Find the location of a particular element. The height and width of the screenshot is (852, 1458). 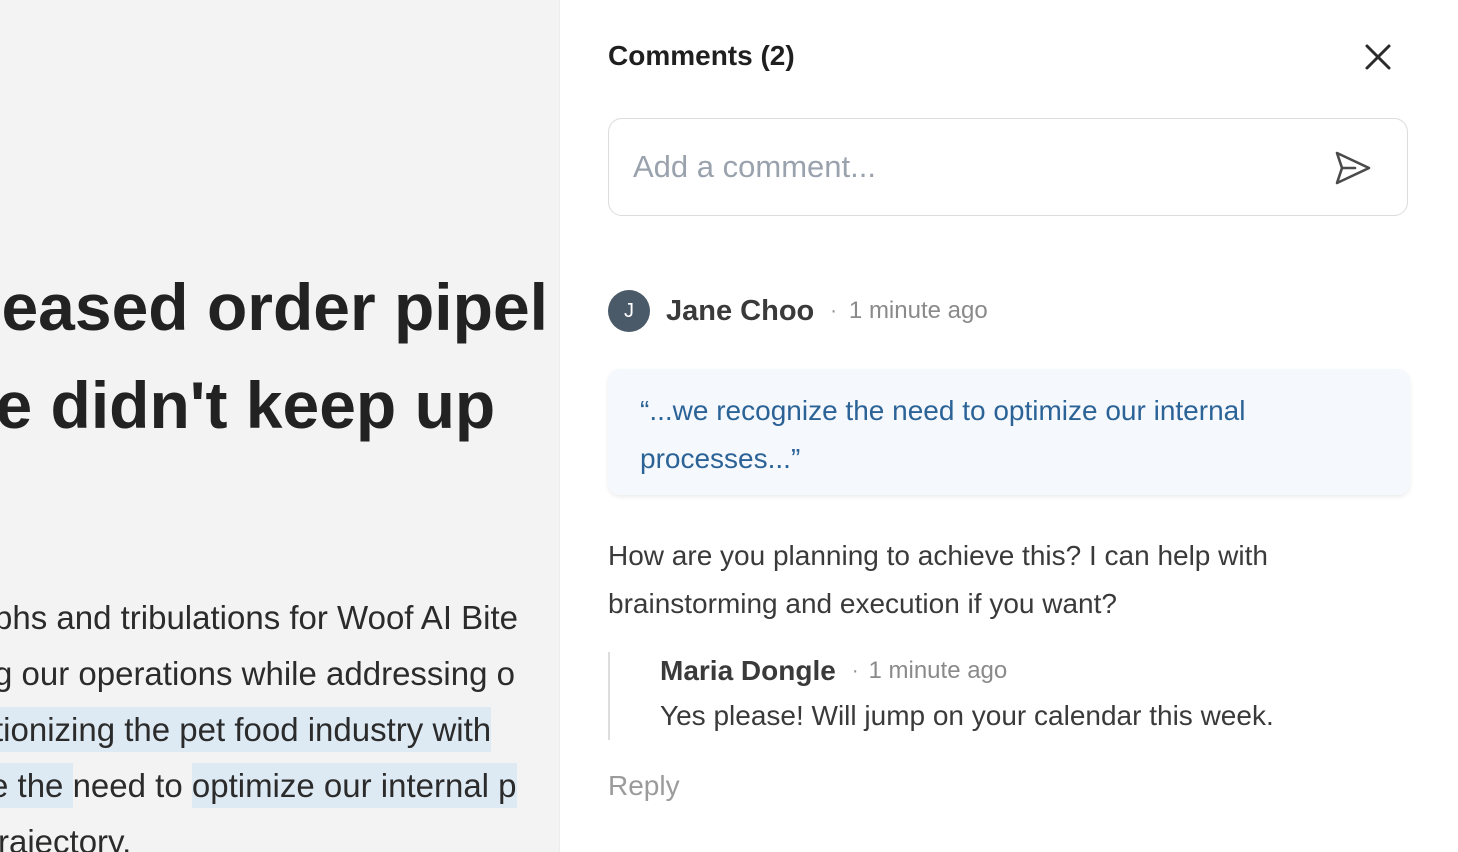

highlighted-text: tionizing the pet food industry with is located at coordinates (246, 729).